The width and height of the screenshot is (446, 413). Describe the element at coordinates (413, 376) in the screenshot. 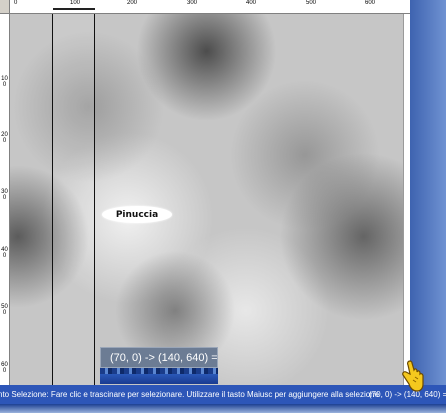

I see `hand-pointer-icon` at that location.